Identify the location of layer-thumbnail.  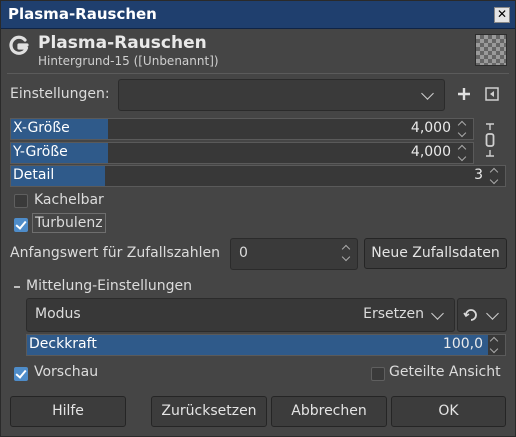
(491, 50).